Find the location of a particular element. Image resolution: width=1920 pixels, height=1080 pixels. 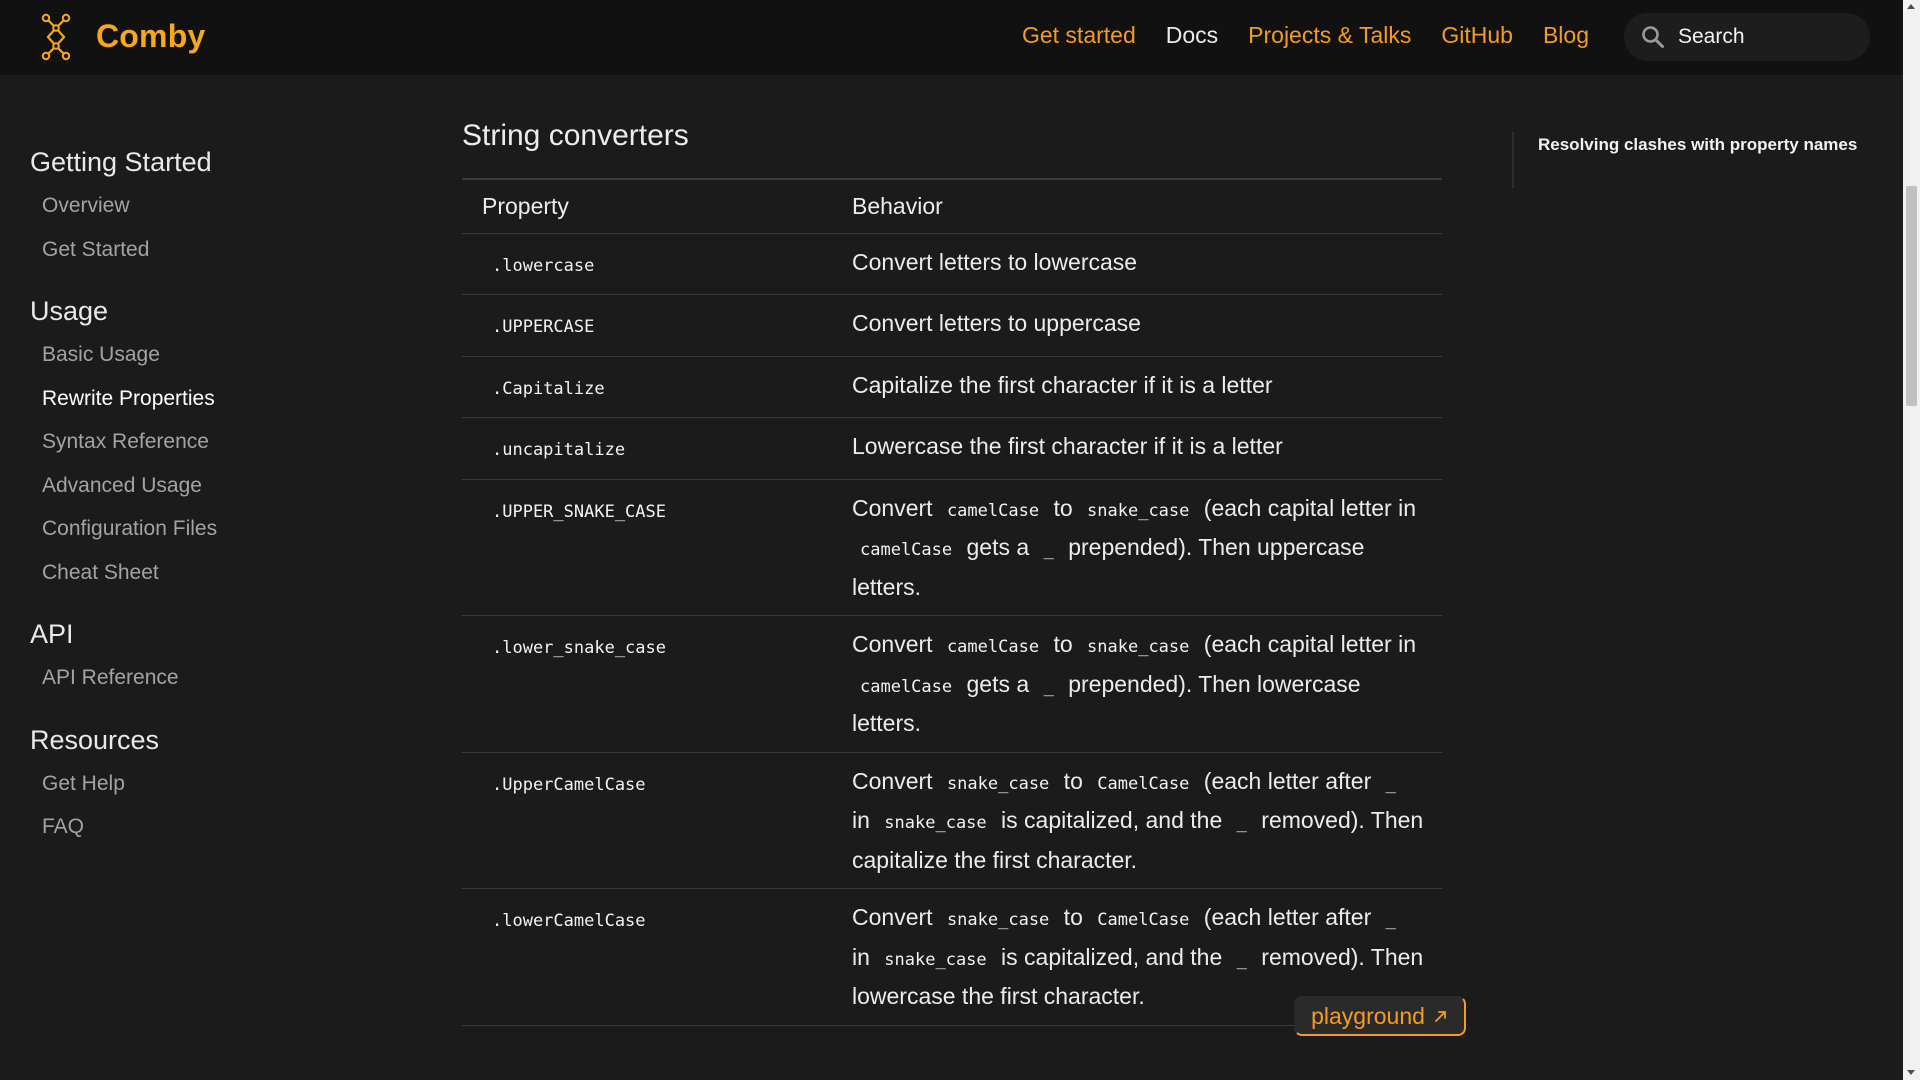

sidebar-item-cheat-sheet: Cheat Sheet is located at coordinates (210, 573).